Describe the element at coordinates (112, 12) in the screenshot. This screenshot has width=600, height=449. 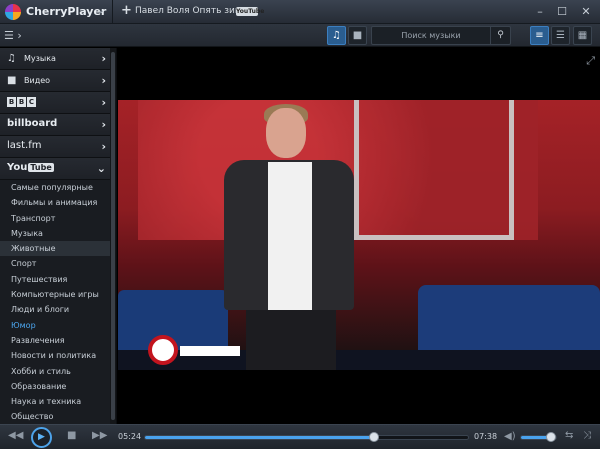
I see `titlebar-divider` at that location.